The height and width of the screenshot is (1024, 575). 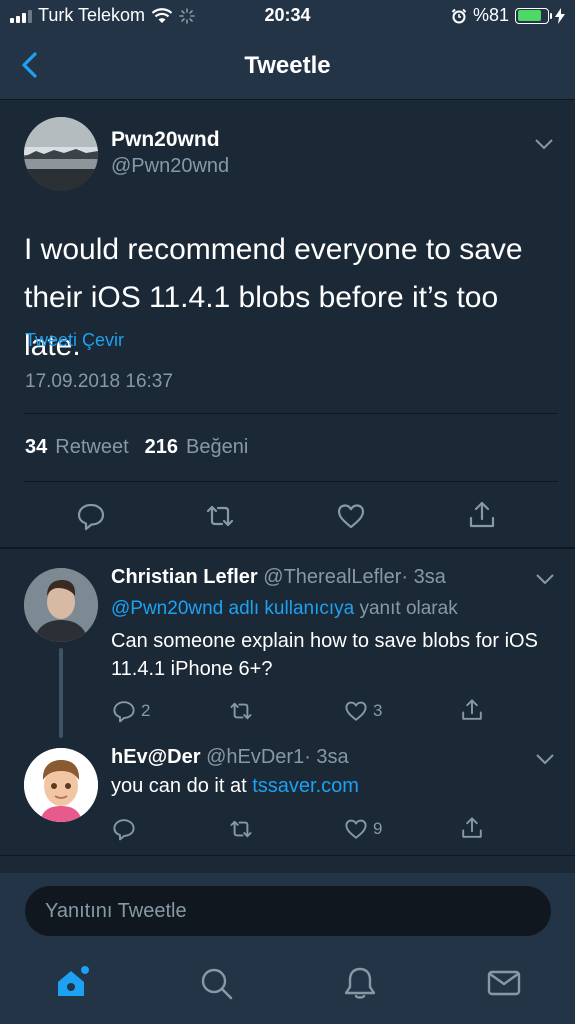 What do you see at coordinates (216, 983) in the screenshot?
I see `search-icon` at bounding box center [216, 983].